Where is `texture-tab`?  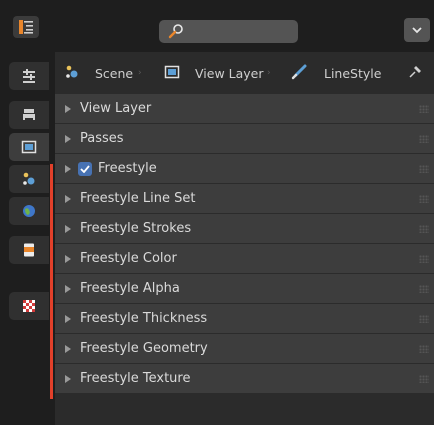 texture-tab is located at coordinates (29, 306).